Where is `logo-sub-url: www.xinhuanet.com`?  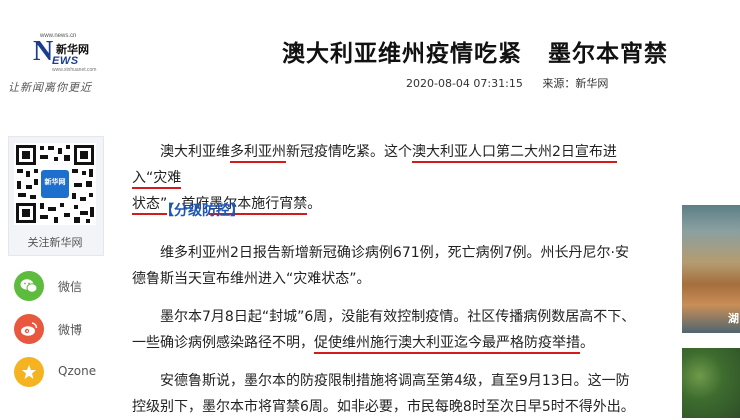
logo-sub-url: www.xinhuanet.com is located at coordinates (74, 70).